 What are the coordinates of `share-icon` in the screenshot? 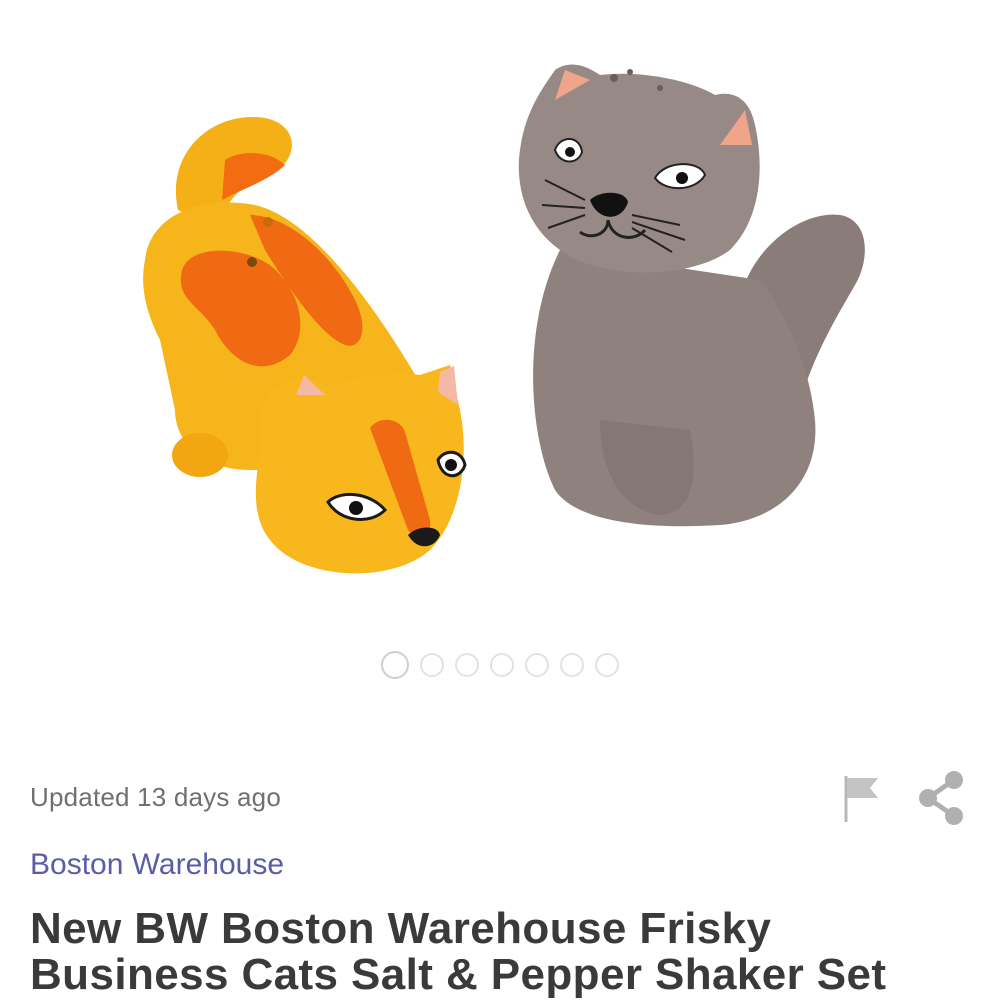 It's located at (941, 798).